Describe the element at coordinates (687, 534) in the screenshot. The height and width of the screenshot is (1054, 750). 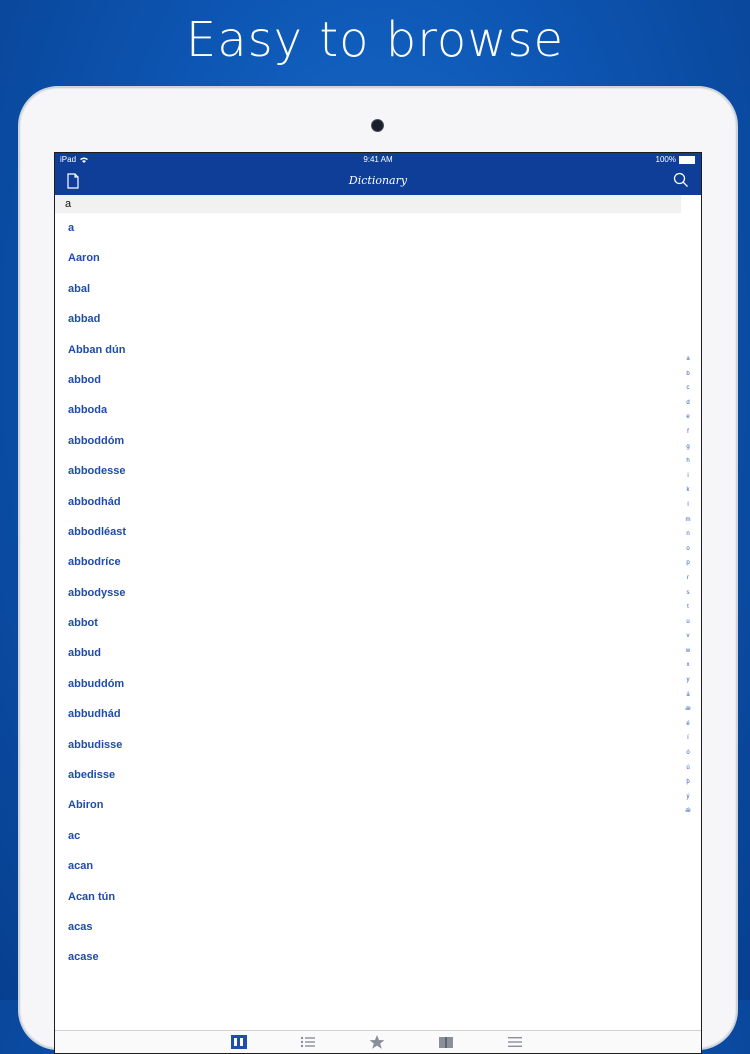
I see `index-letter: n` at that location.